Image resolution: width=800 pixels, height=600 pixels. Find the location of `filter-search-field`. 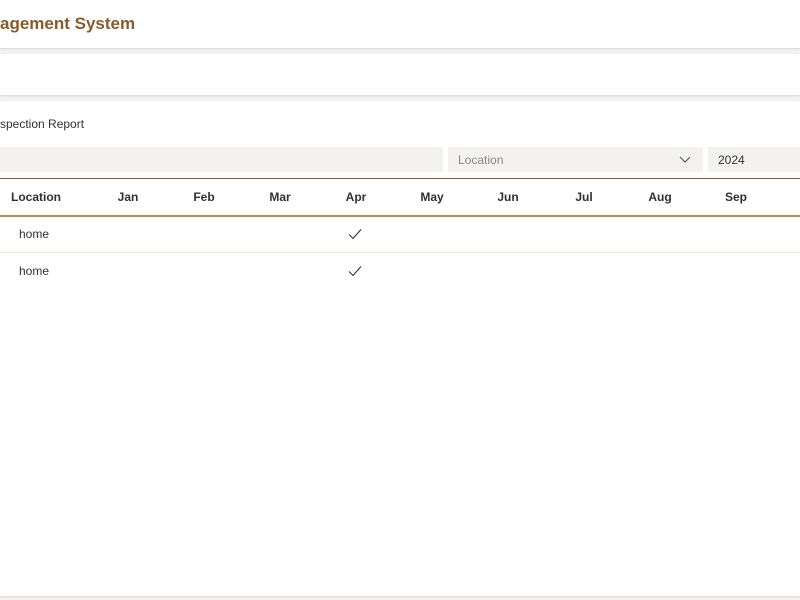

filter-search-field is located at coordinates (221, 159).